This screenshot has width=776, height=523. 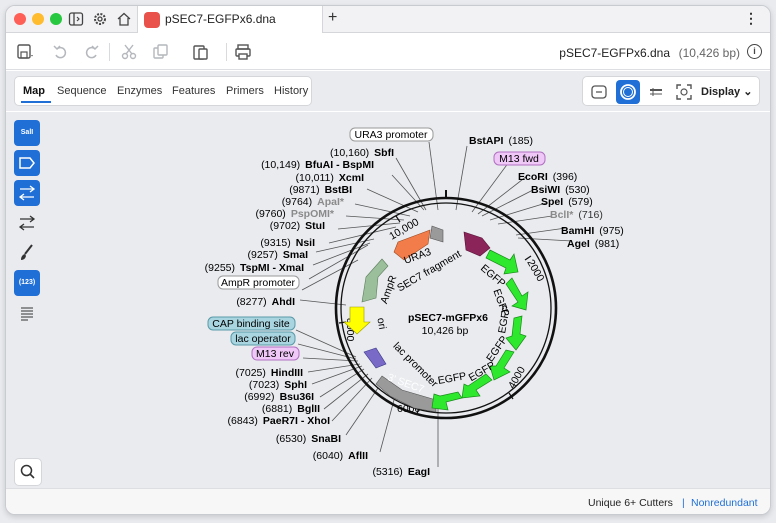 What do you see at coordinates (628, 92) in the screenshot?
I see `circular-map-icon` at bounding box center [628, 92].